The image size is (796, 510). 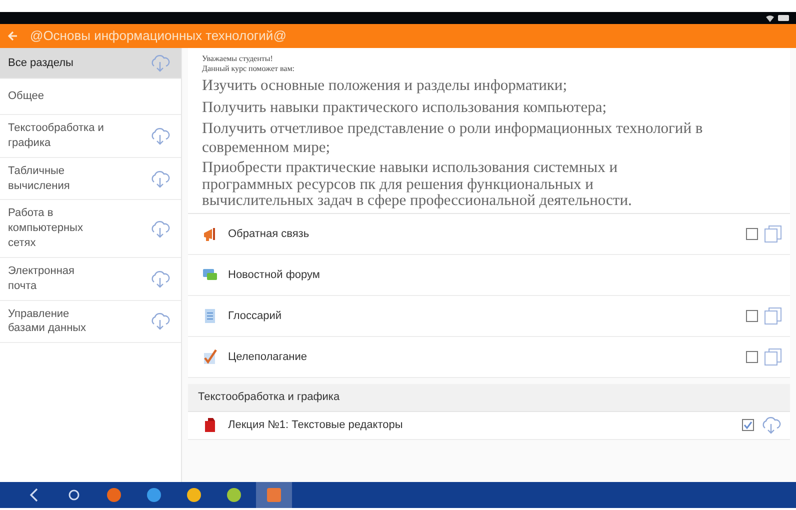 What do you see at coordinates (90, 179) in the screenshot?
I see `section-item: Табличные вычисления` at bounding box center [90, 179].